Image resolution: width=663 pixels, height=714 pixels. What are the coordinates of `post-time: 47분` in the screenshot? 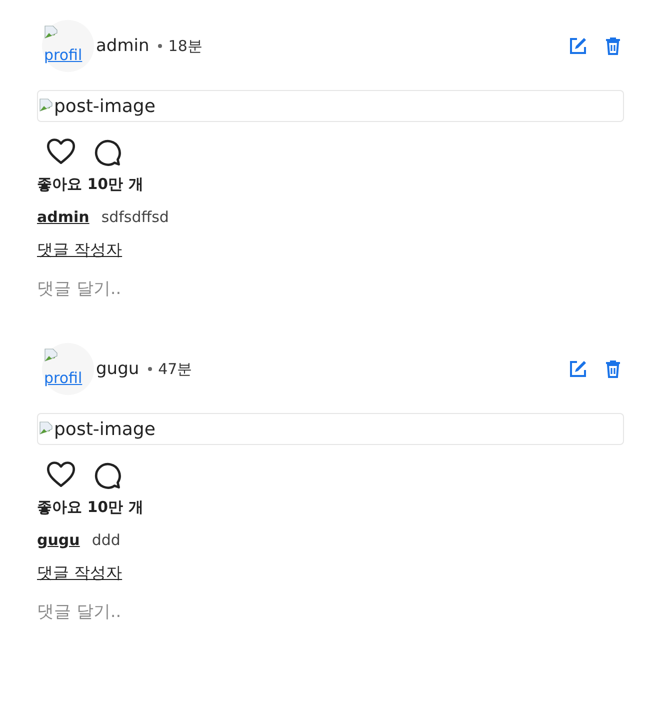 It's located at (175, 369).